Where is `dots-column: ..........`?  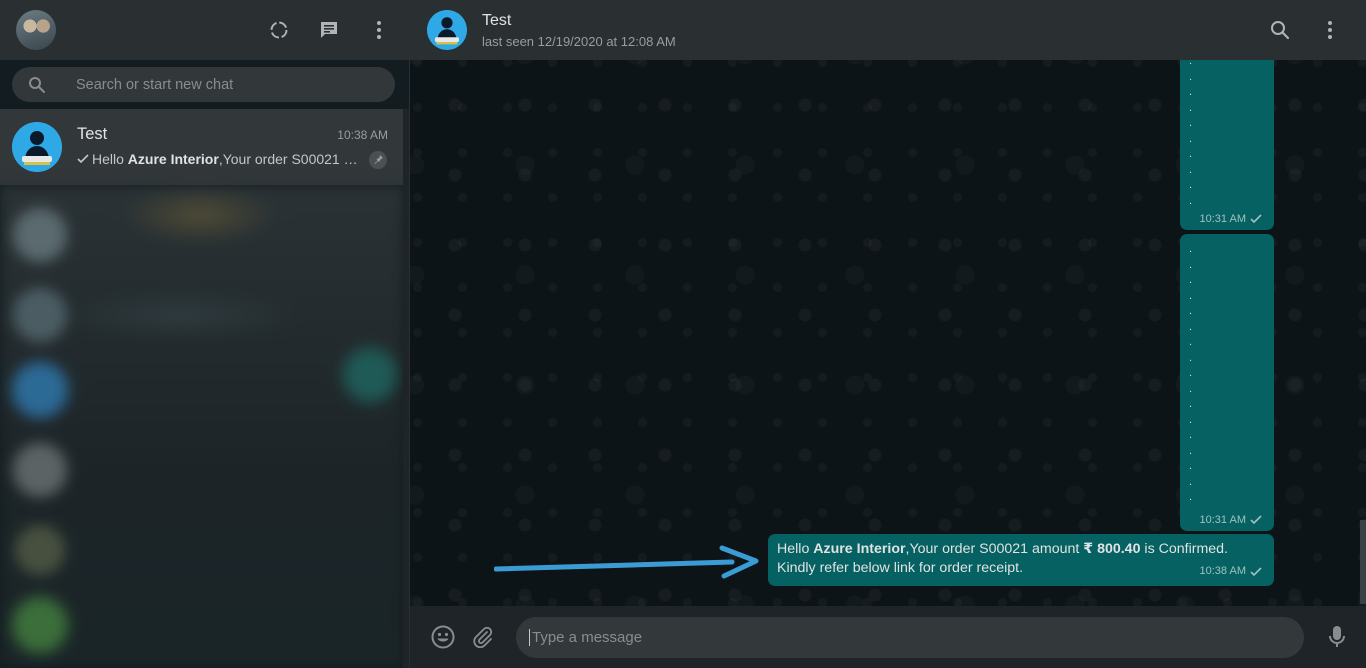 dots-column: .......... is located at coordinates (1191, 133).